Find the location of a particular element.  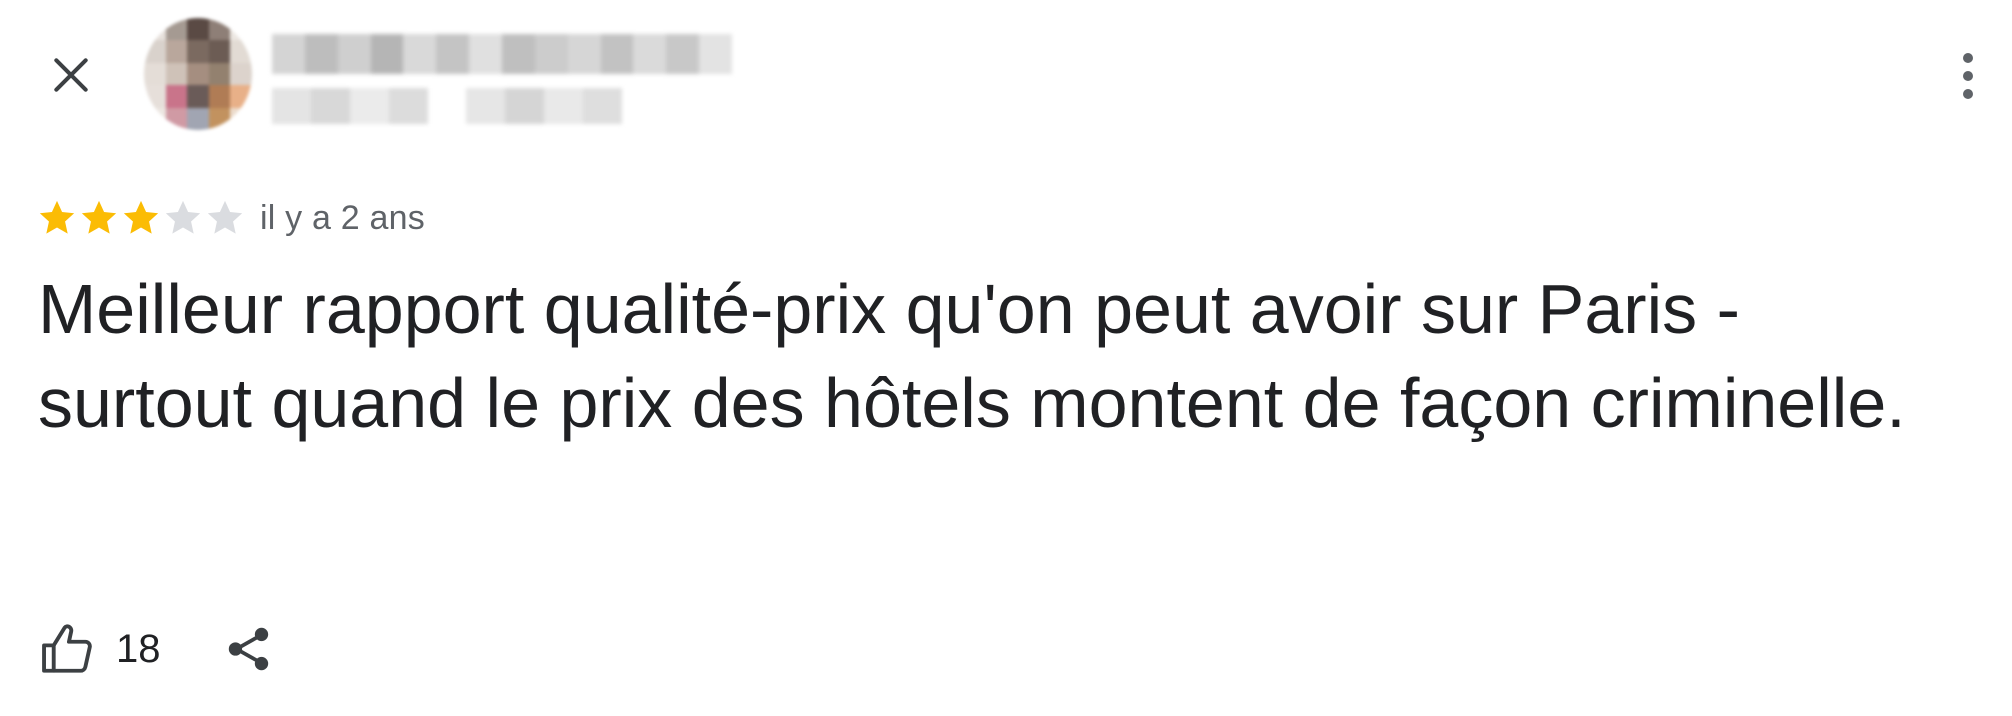

close-icon is located at coordinates (71, 75).